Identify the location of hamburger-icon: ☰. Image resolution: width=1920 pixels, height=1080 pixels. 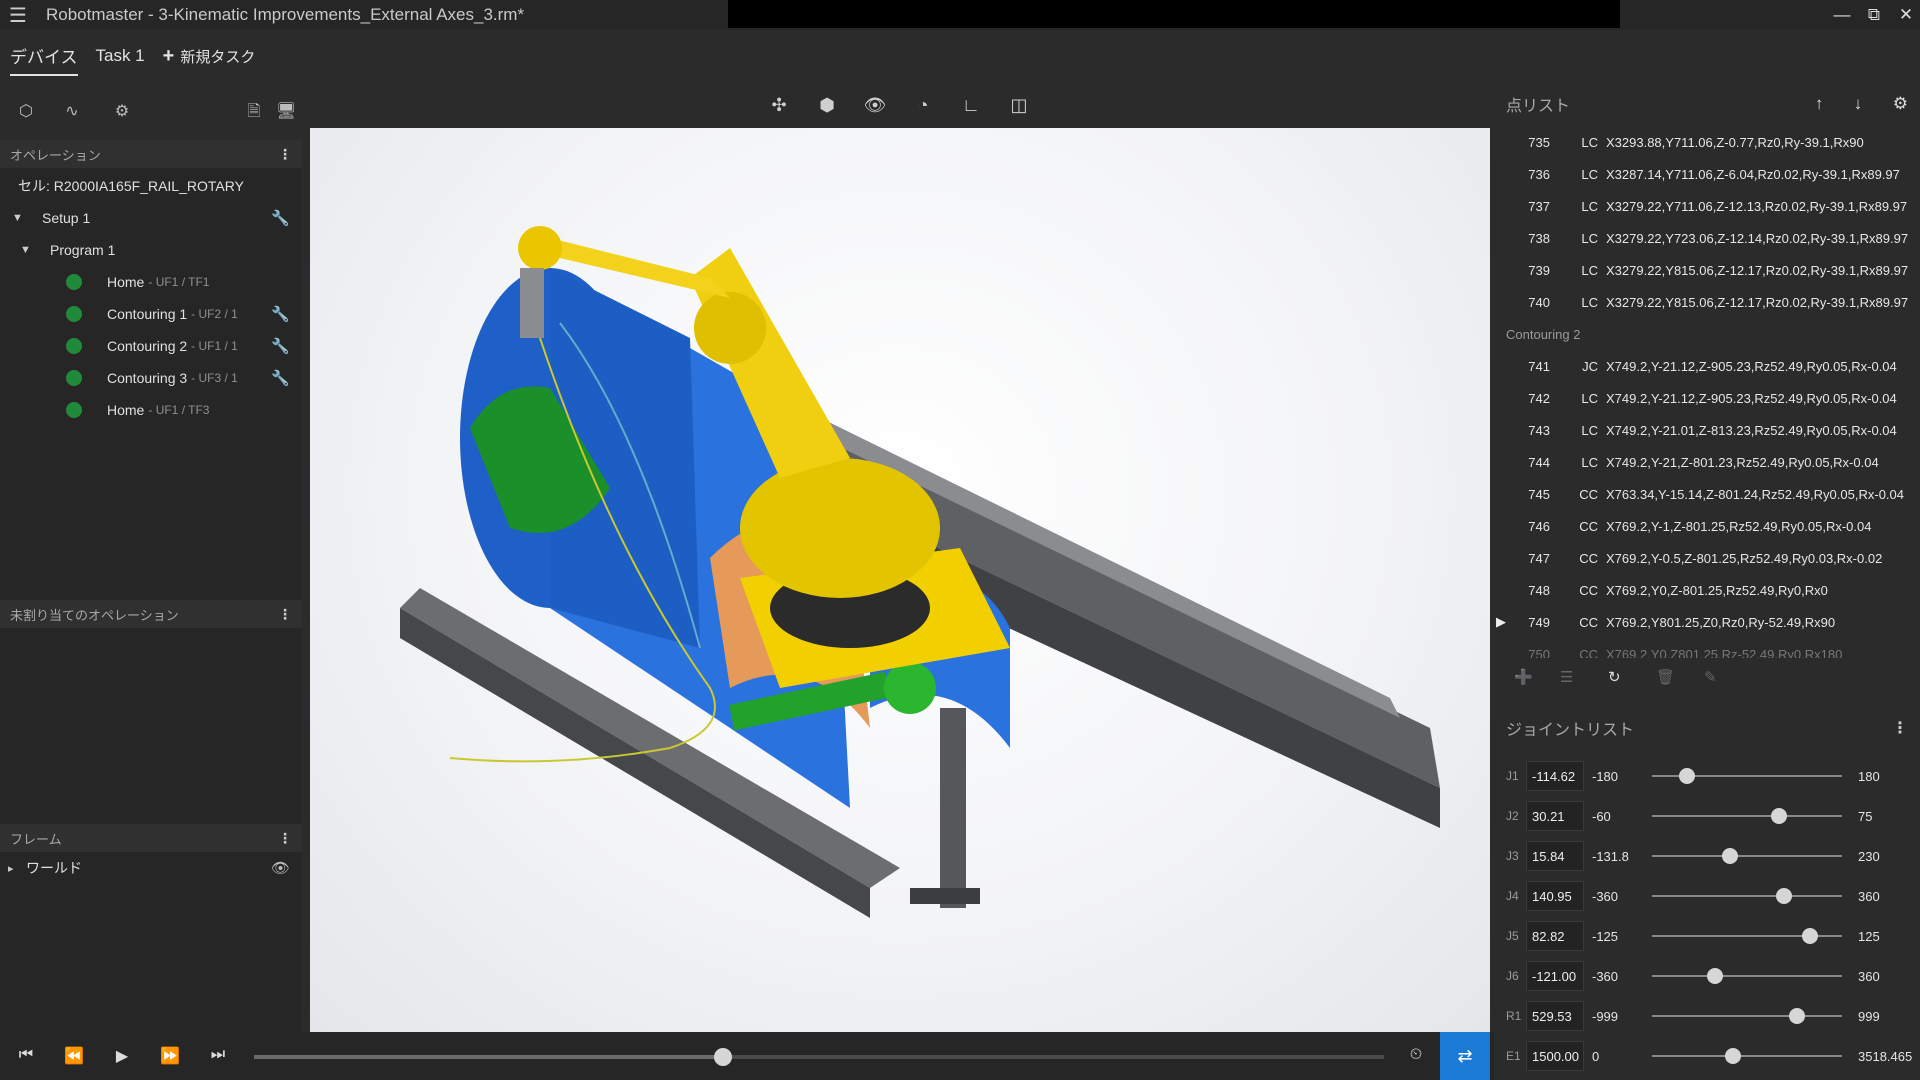
(18, 15).